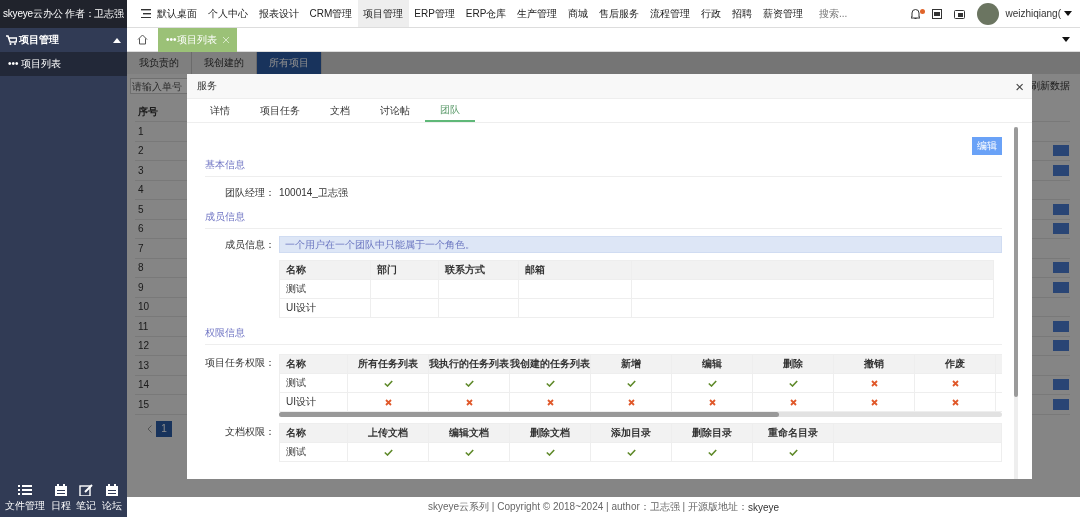  What do you see at coordinates (388, 364) in the screenshot?
I see `column-header: 所有任务列表` at bounding box center [388, 364].